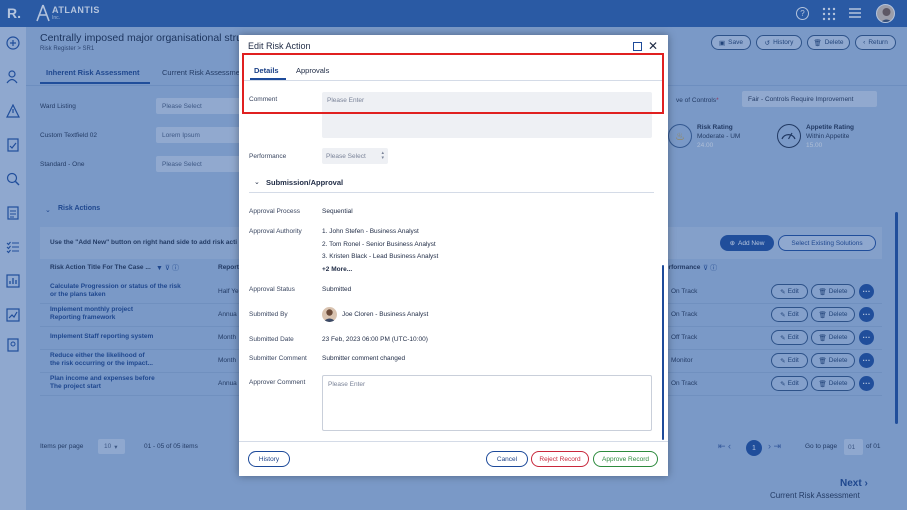  What do you see at coordinates (228, 267) in the screenshot?
I see `col-report-header: Report` at bounding box center [228, 267].